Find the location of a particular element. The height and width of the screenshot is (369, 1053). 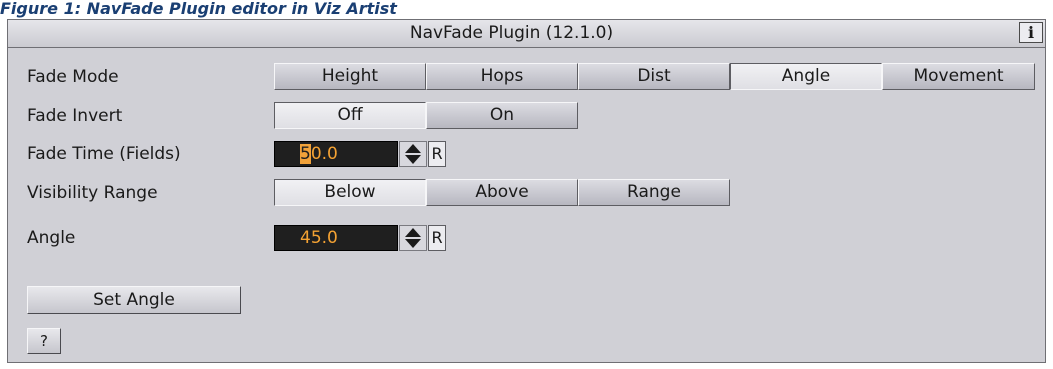

panel-titlebar: NavFade Plugin (12.1.0) i is located at coordinates (526, 34).